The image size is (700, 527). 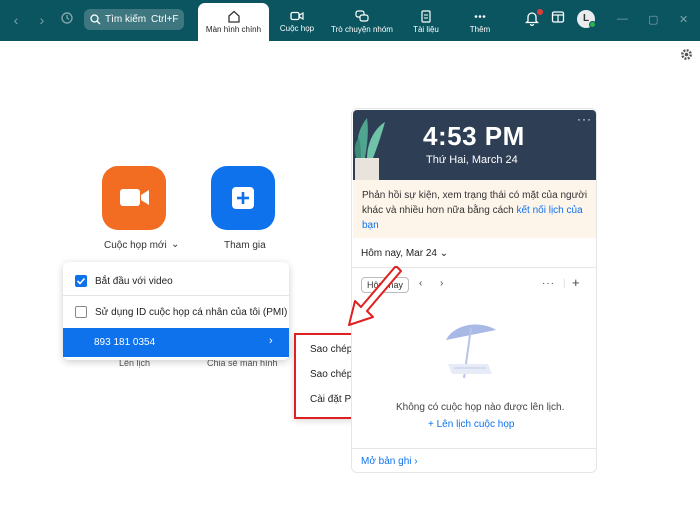 I want to click on window-manager-icon, so click(x=558, y=19).